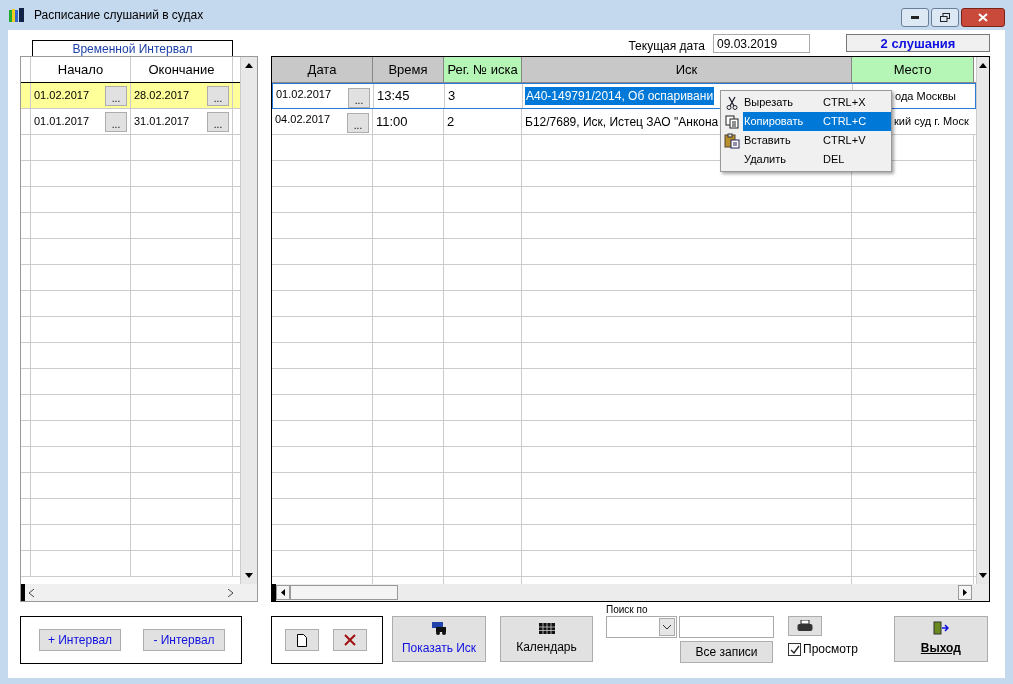 The image size is (1013, 684). What do you see at coordinates (627, 610) in the screenshot?
I see `search-label: Поиск по` at bounding box center [627, 610].